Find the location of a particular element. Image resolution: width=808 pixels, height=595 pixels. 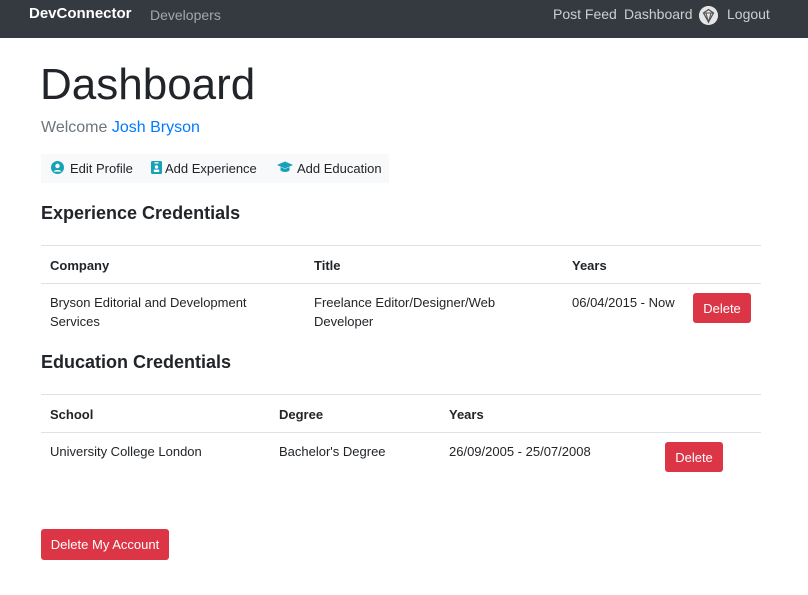

experience-company-line1: Bryson Editorial and Development is located at coordinates (148, 302).